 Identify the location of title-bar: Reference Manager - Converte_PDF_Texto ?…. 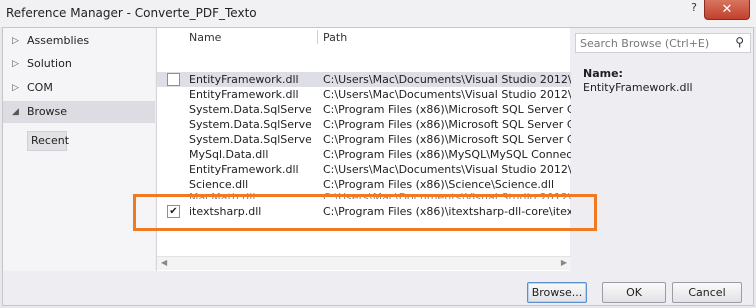
(378, 13).